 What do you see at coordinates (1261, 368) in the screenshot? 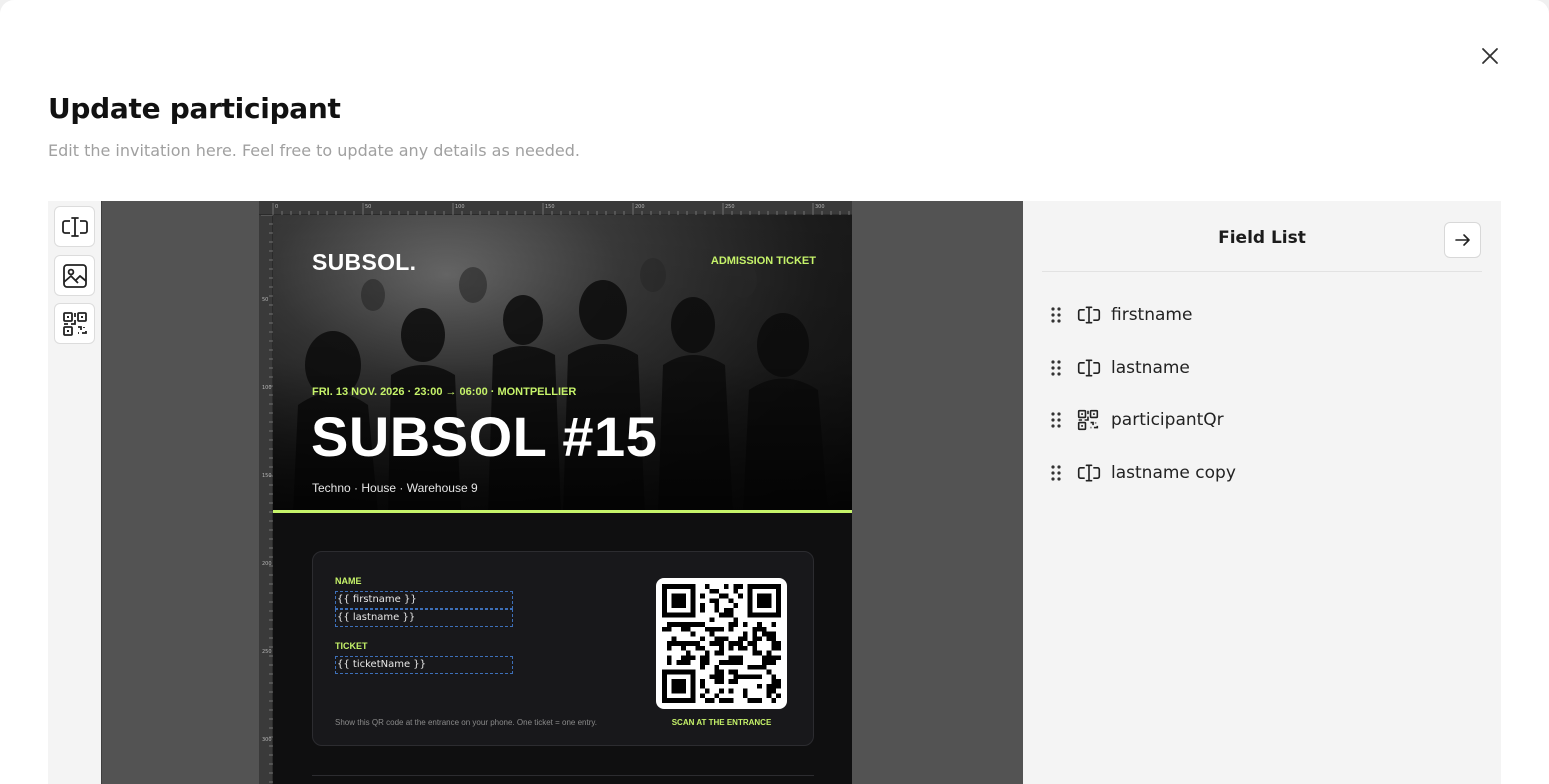
I see `field-item-lastname: lastname` at bounding box center [1261, 368].